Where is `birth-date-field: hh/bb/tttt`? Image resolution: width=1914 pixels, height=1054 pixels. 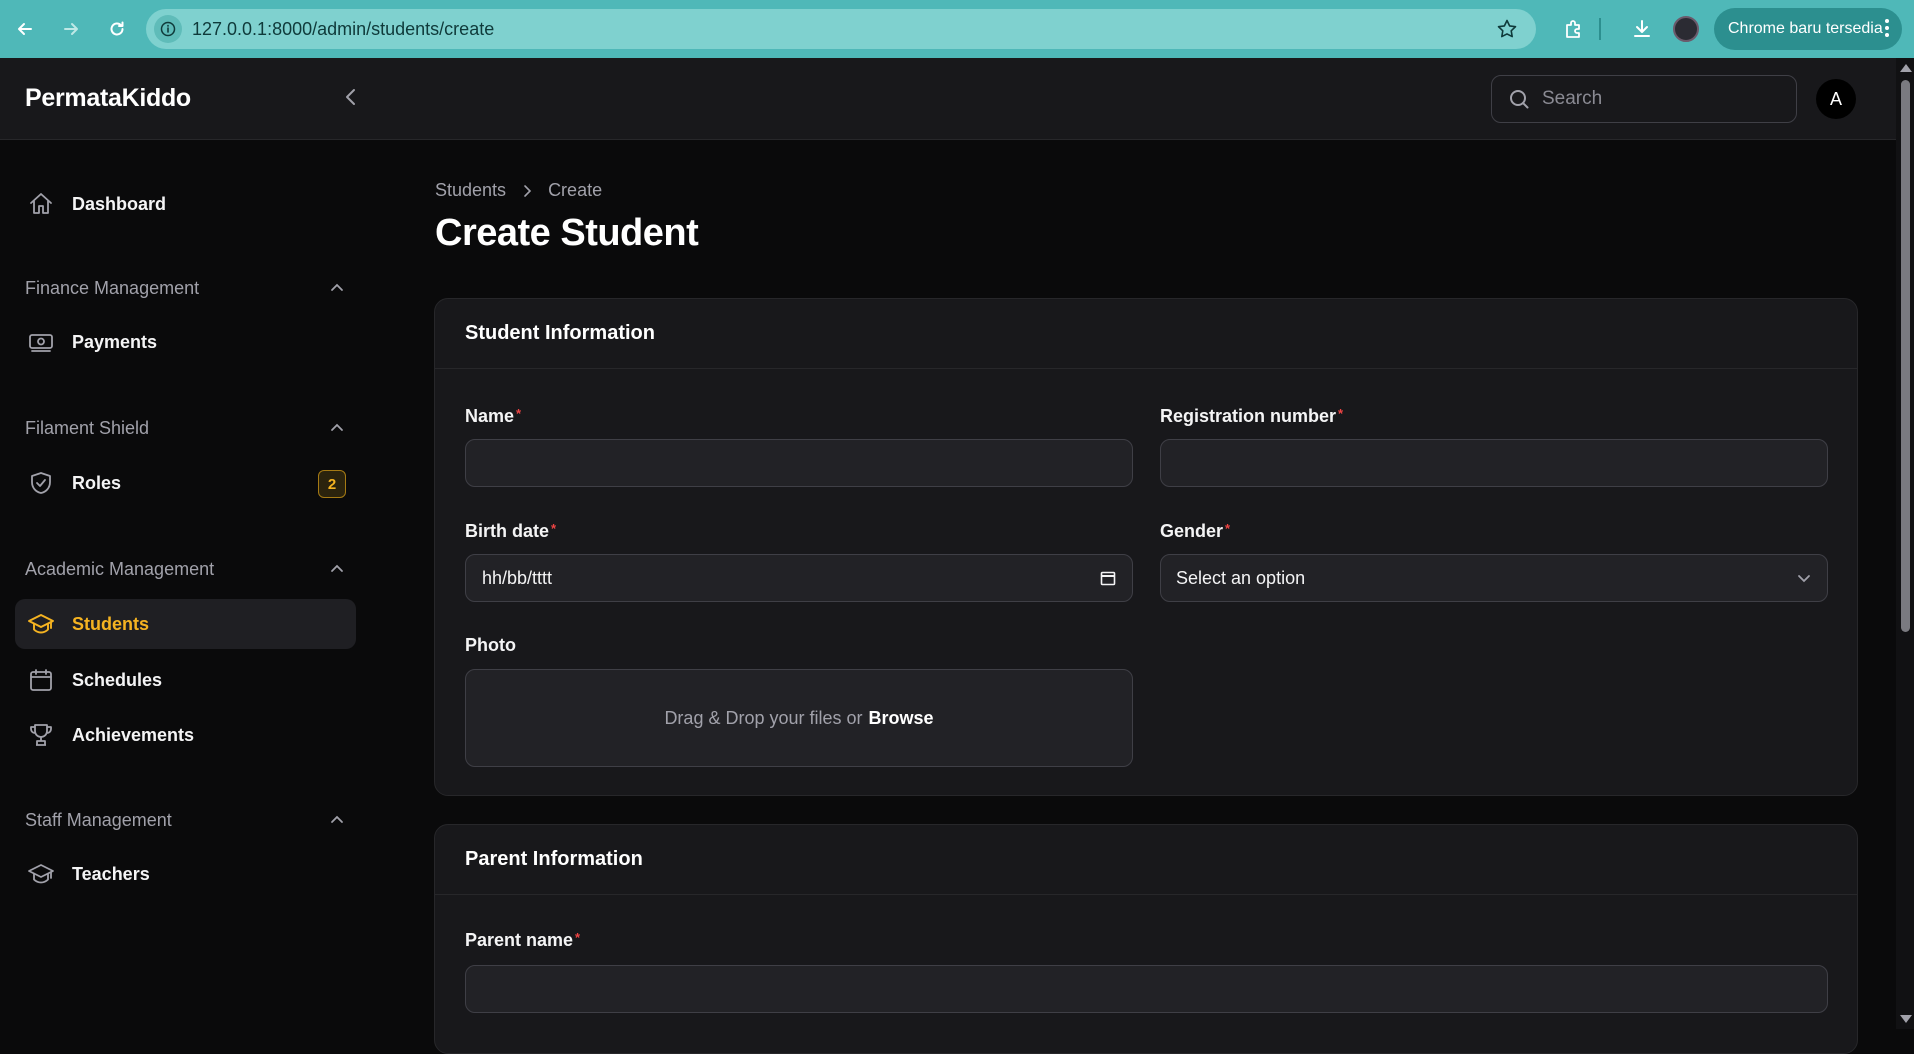 birth-date-field: hh/bb/tttt is located at coordinates (799, 578).